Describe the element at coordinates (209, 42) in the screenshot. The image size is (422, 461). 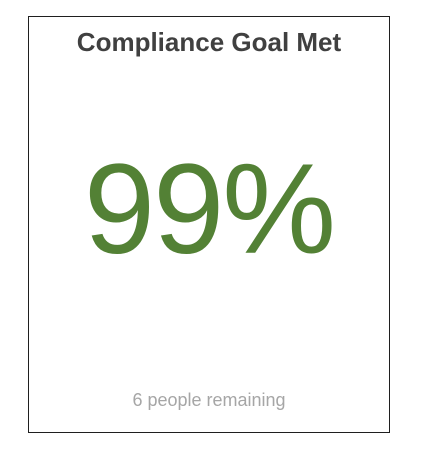
I see `card-title: Compliance Goal Met` at that location.